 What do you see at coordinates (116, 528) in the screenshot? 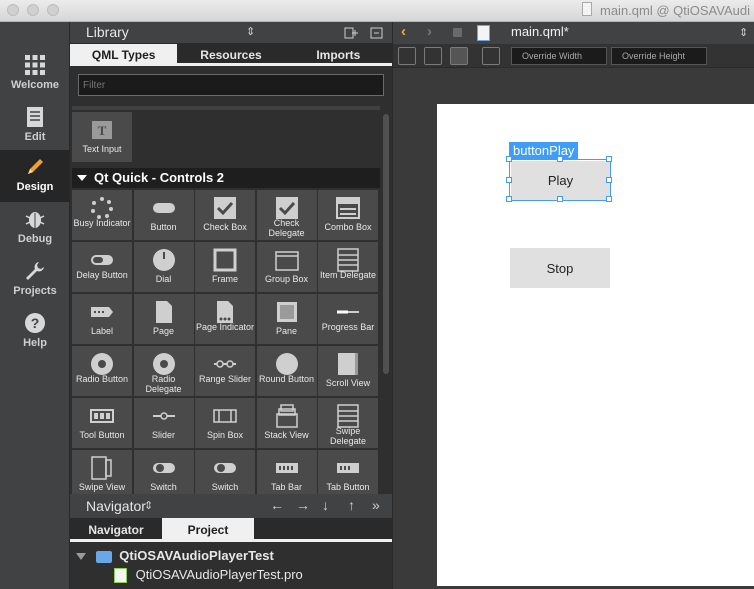
I see `tab-navigator: Navigator` at bounding box center [116, 528].